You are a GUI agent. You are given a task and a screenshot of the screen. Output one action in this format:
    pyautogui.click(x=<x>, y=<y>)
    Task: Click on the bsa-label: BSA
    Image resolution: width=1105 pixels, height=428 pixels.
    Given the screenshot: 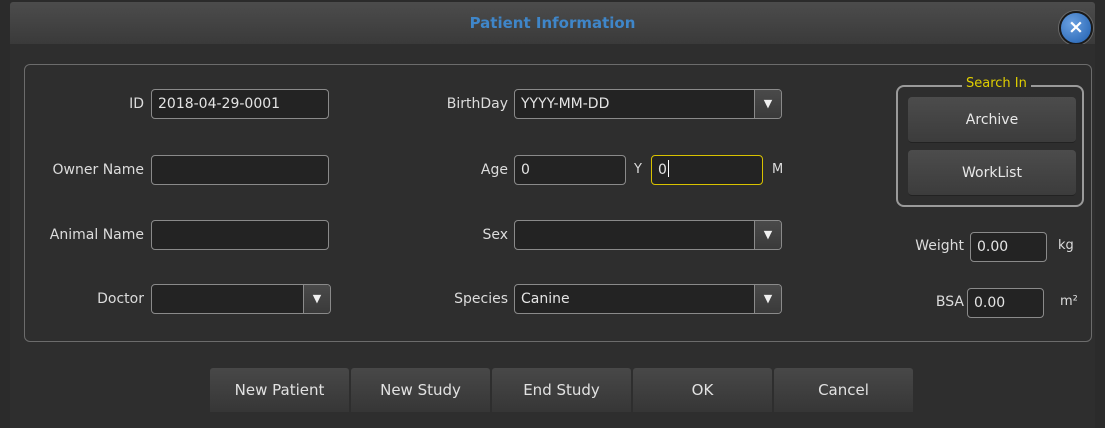 What is the action you would take?
    pyautogui.click(x=949, y=302)
    